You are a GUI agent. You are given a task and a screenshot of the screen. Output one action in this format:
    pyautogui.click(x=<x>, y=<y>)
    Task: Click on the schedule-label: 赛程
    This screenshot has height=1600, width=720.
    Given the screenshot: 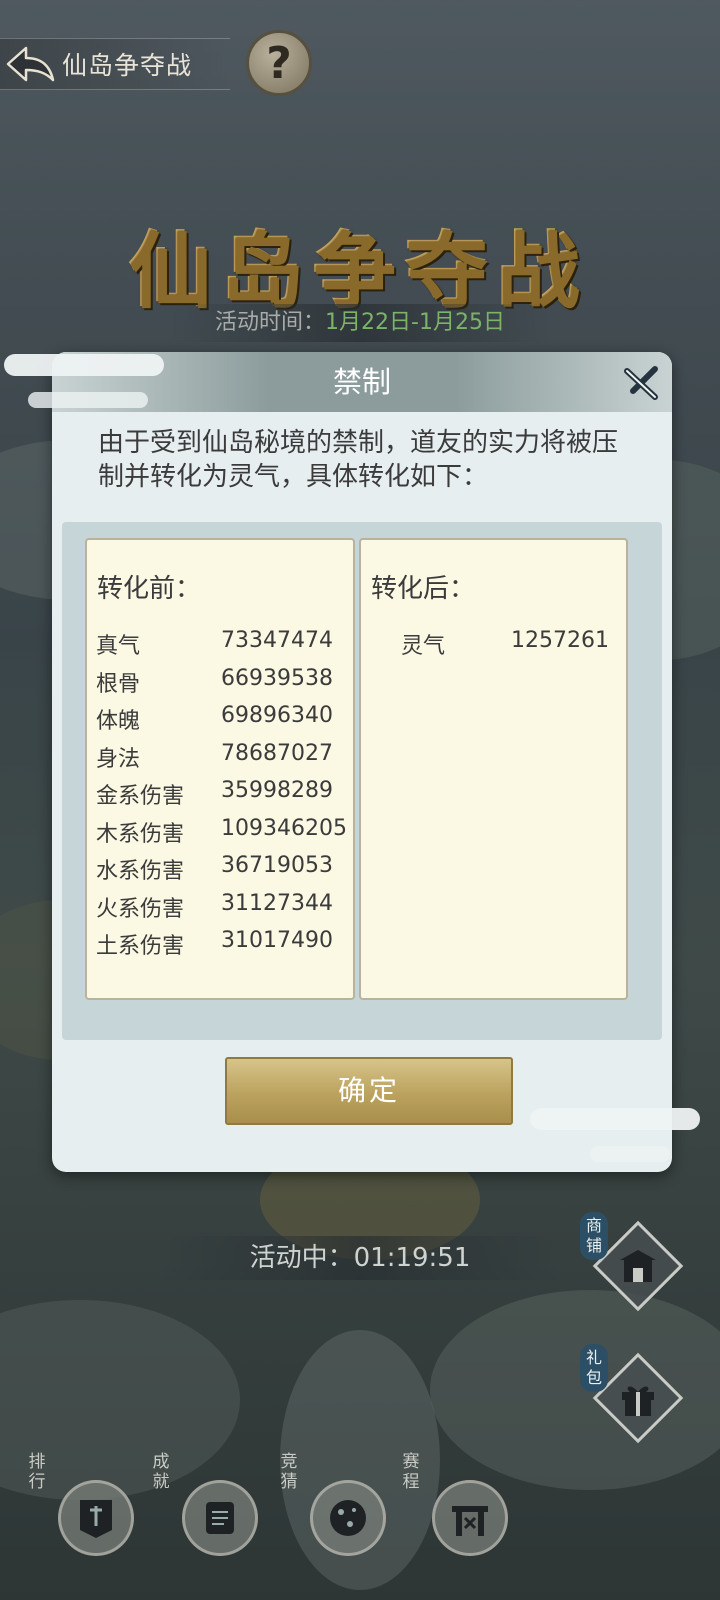 What is the action you would take?
    pyautogui.click(x=411, y=1472)
    